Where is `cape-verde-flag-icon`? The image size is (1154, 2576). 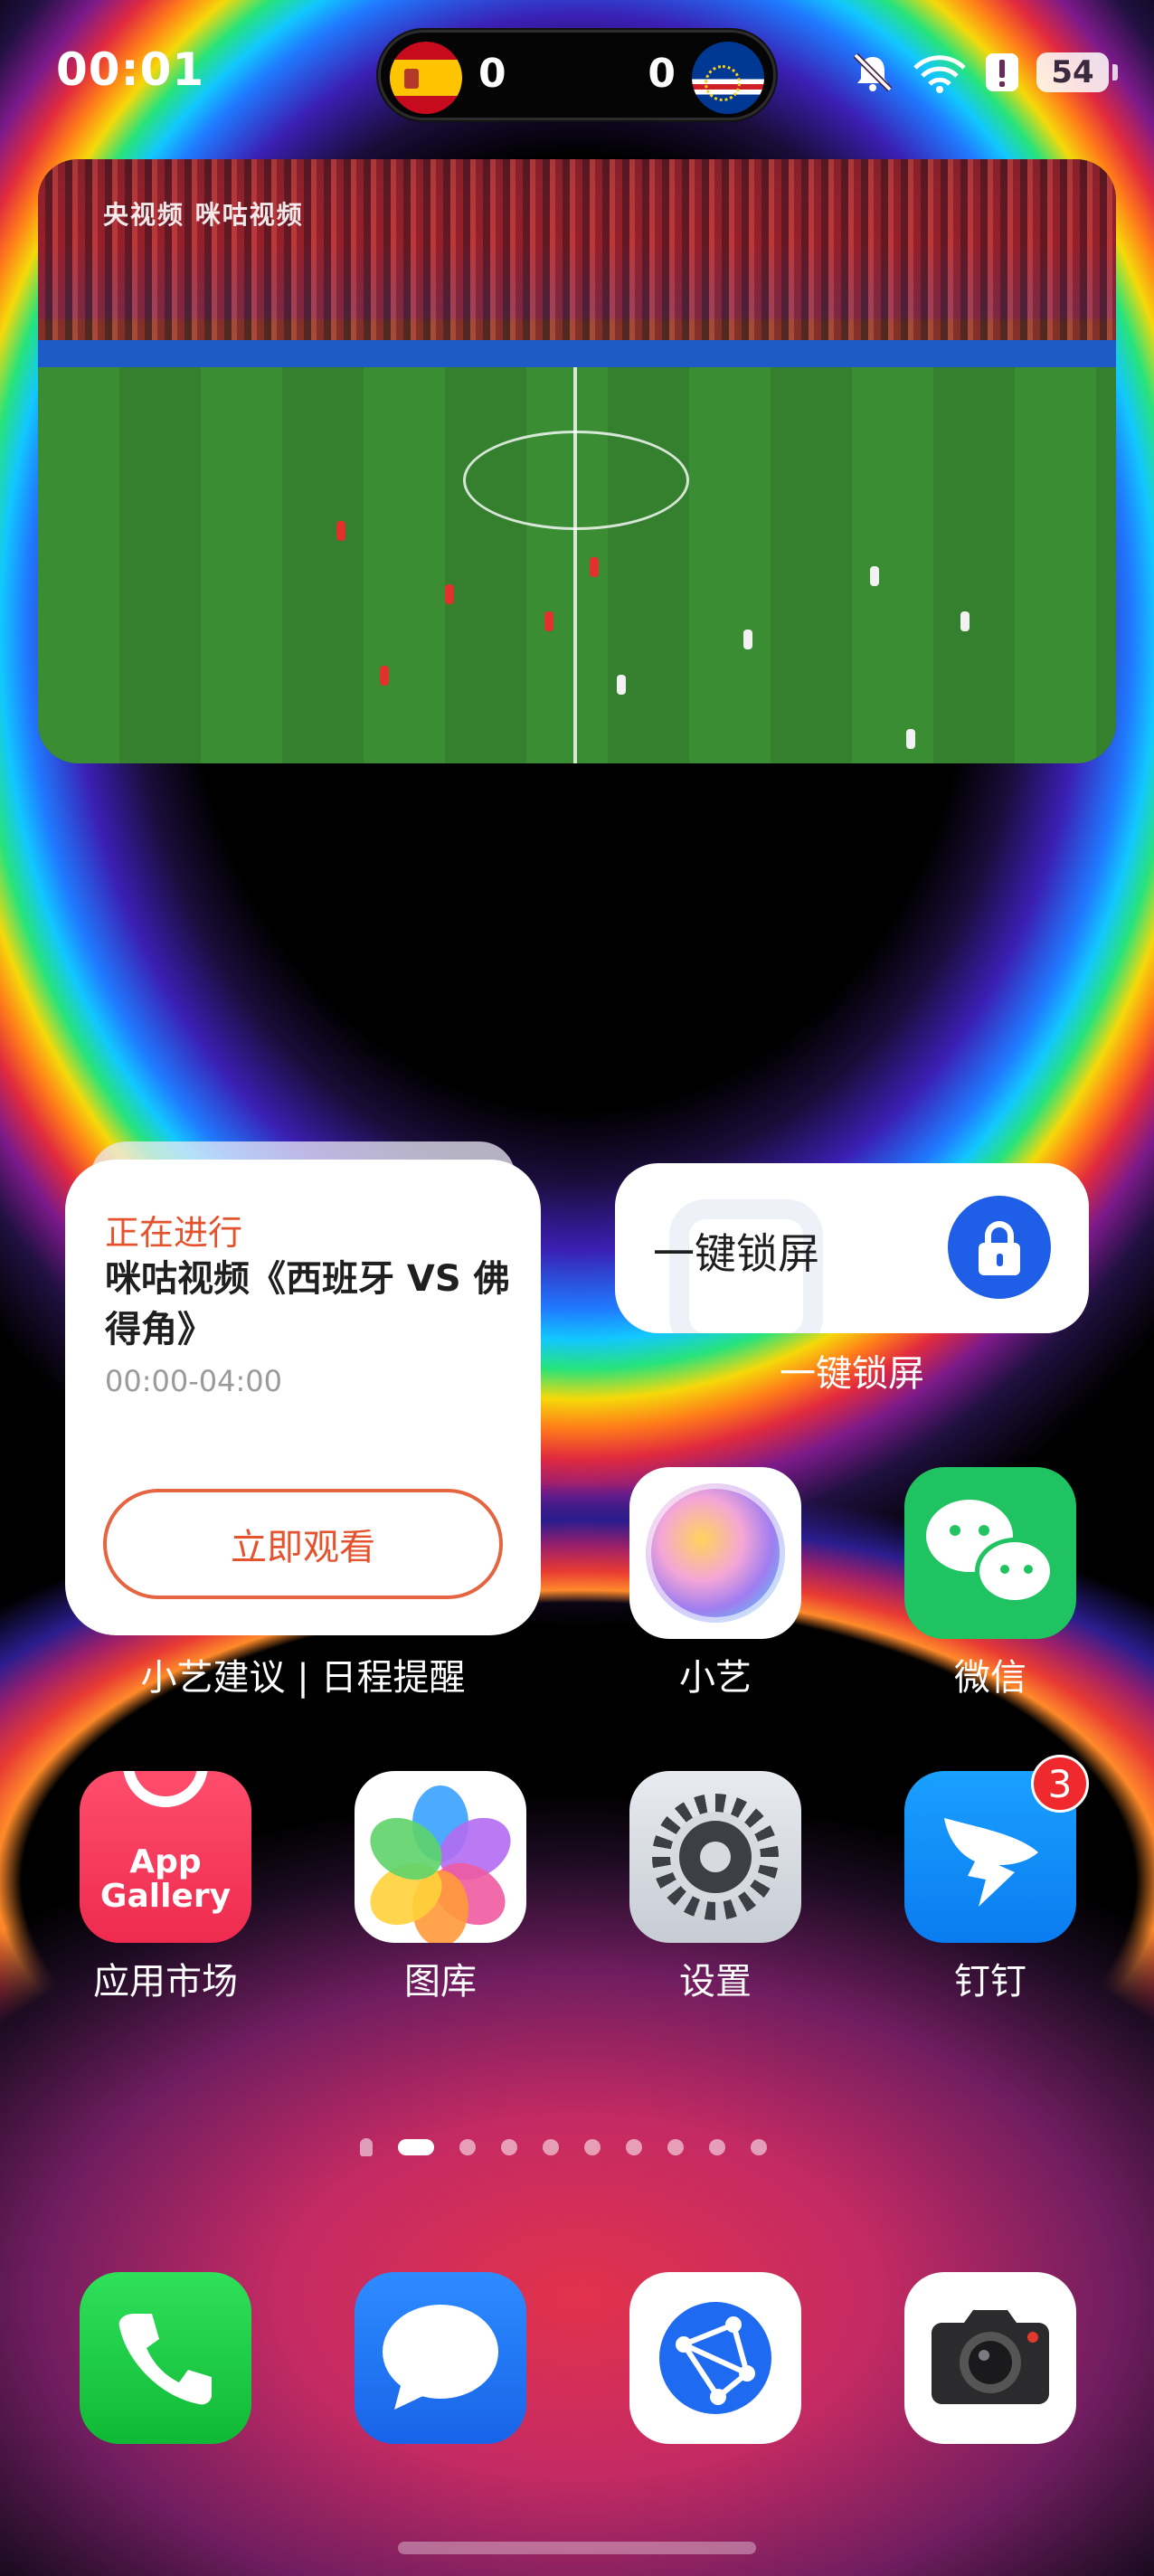 cape-verde-flag-icon is located at coordinates (728, 78).